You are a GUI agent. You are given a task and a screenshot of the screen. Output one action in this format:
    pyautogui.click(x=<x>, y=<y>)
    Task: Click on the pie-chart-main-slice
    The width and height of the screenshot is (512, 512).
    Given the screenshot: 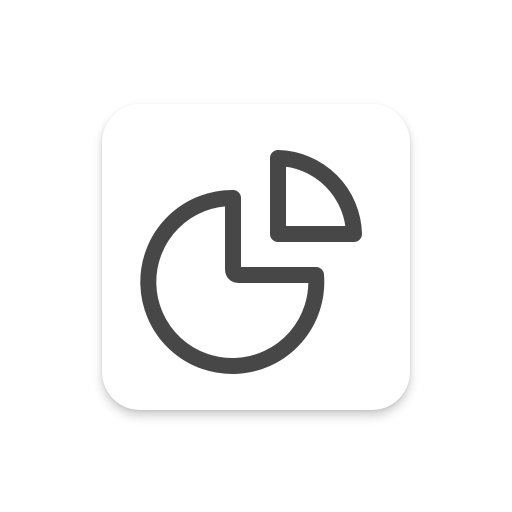 What is the action you would take?
    pyautogui.click(x=232, y=281)
    